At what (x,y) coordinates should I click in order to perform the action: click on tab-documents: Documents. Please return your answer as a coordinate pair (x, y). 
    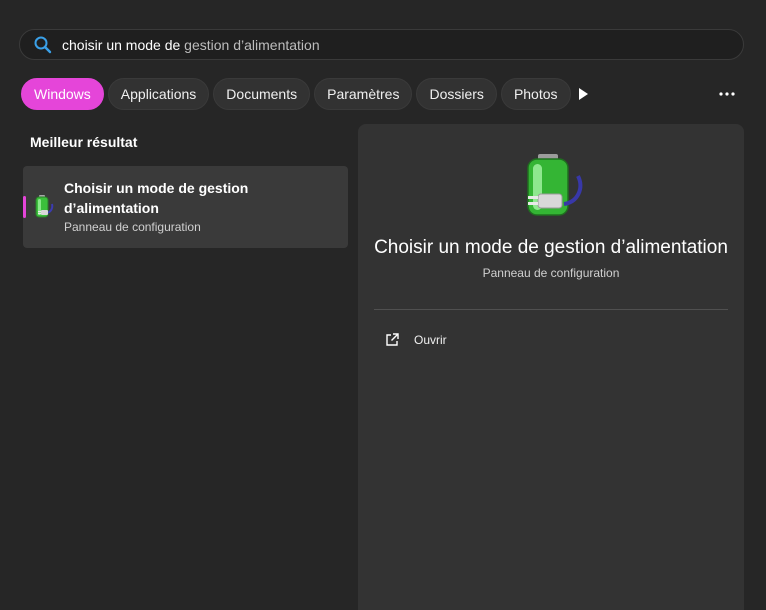
    Looking at the image, I should click on (262, 94).